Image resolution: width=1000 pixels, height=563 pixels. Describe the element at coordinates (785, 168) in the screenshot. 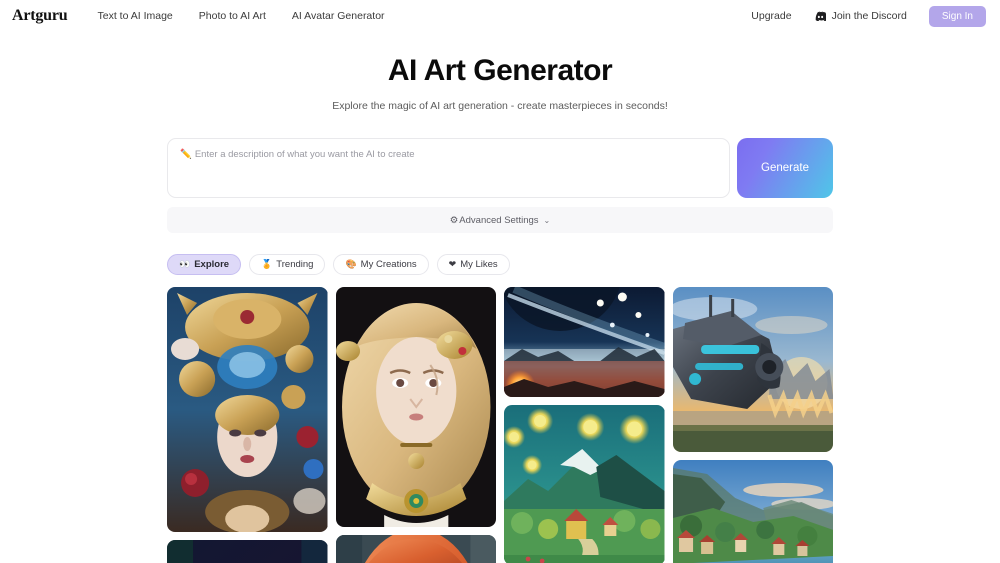

I see `generate-button: Generate` at that location.